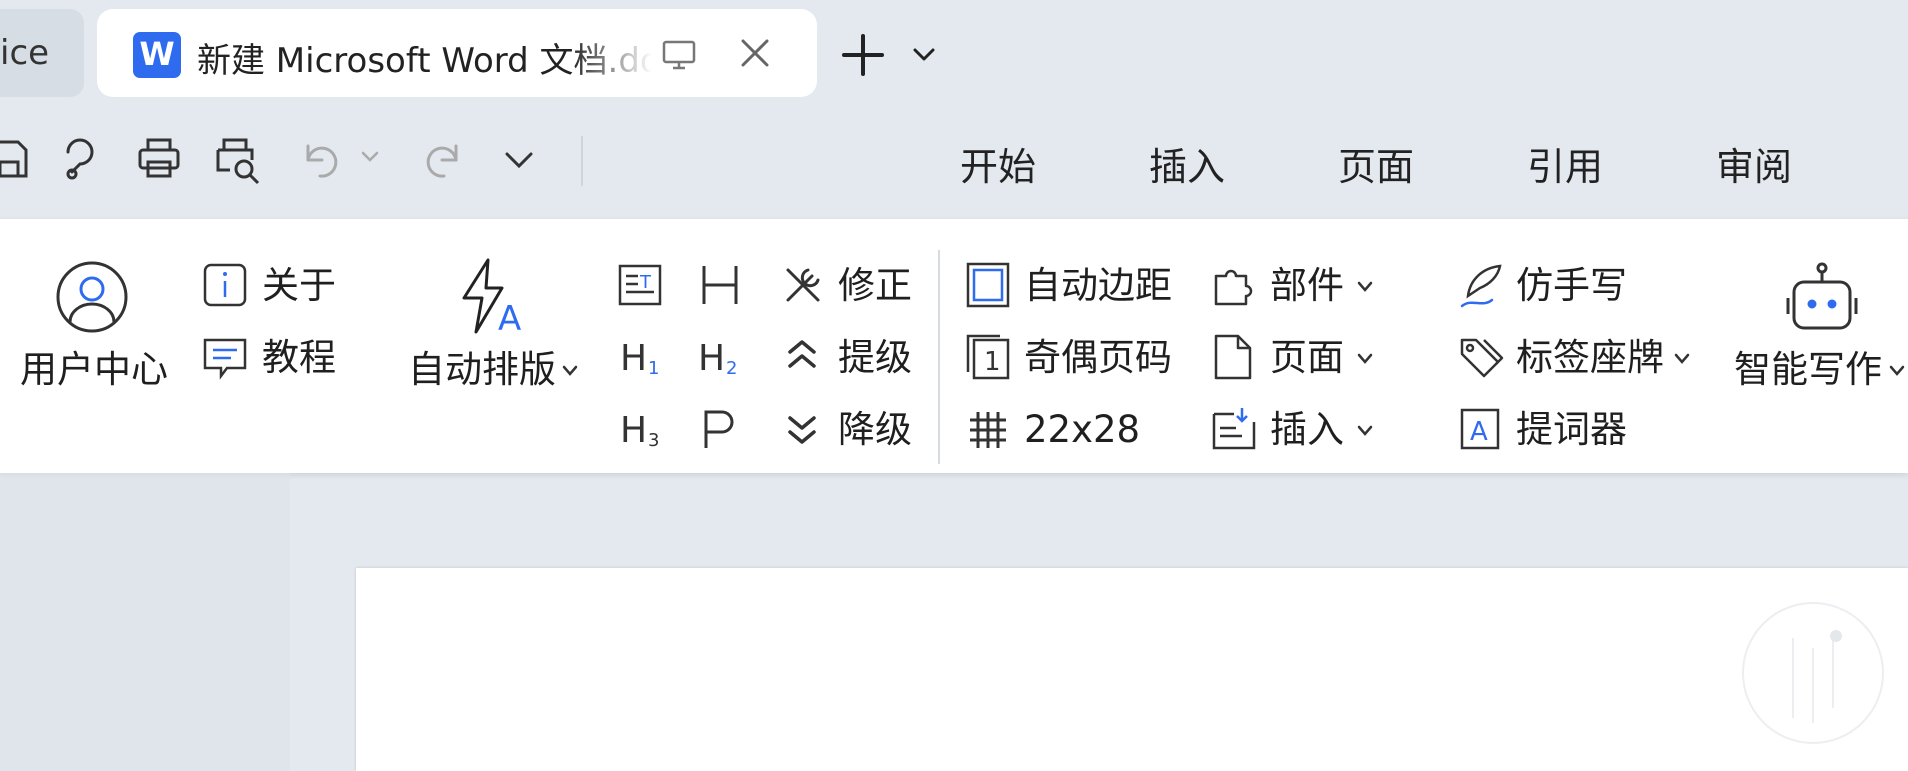 The height and width of the screenshot is (771, 1908). I want to click on demote-level-button: 降级, so click(875, 430).